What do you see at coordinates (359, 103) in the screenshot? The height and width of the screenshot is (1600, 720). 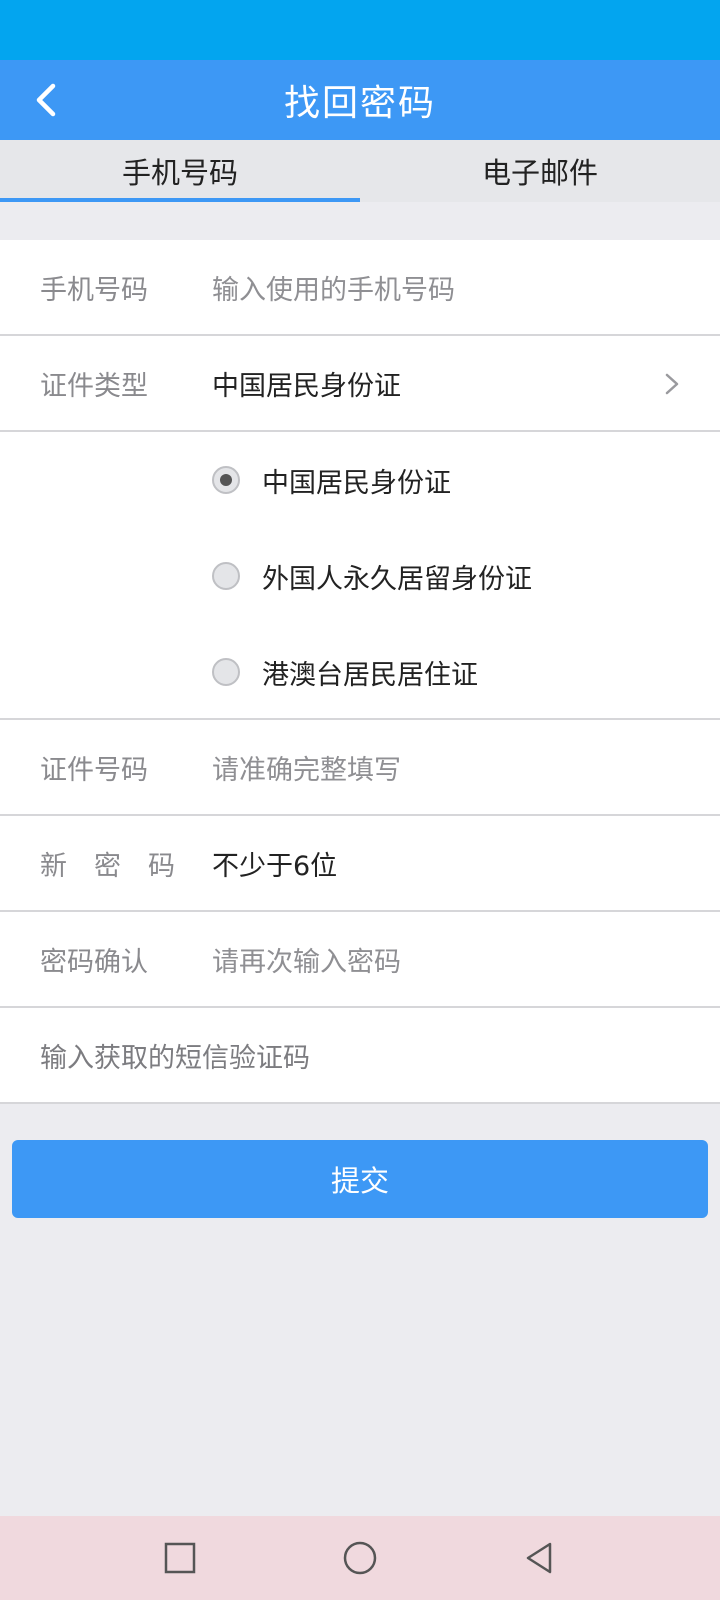 I see `page-title: 找回密码` at bounding box center [359, 103].